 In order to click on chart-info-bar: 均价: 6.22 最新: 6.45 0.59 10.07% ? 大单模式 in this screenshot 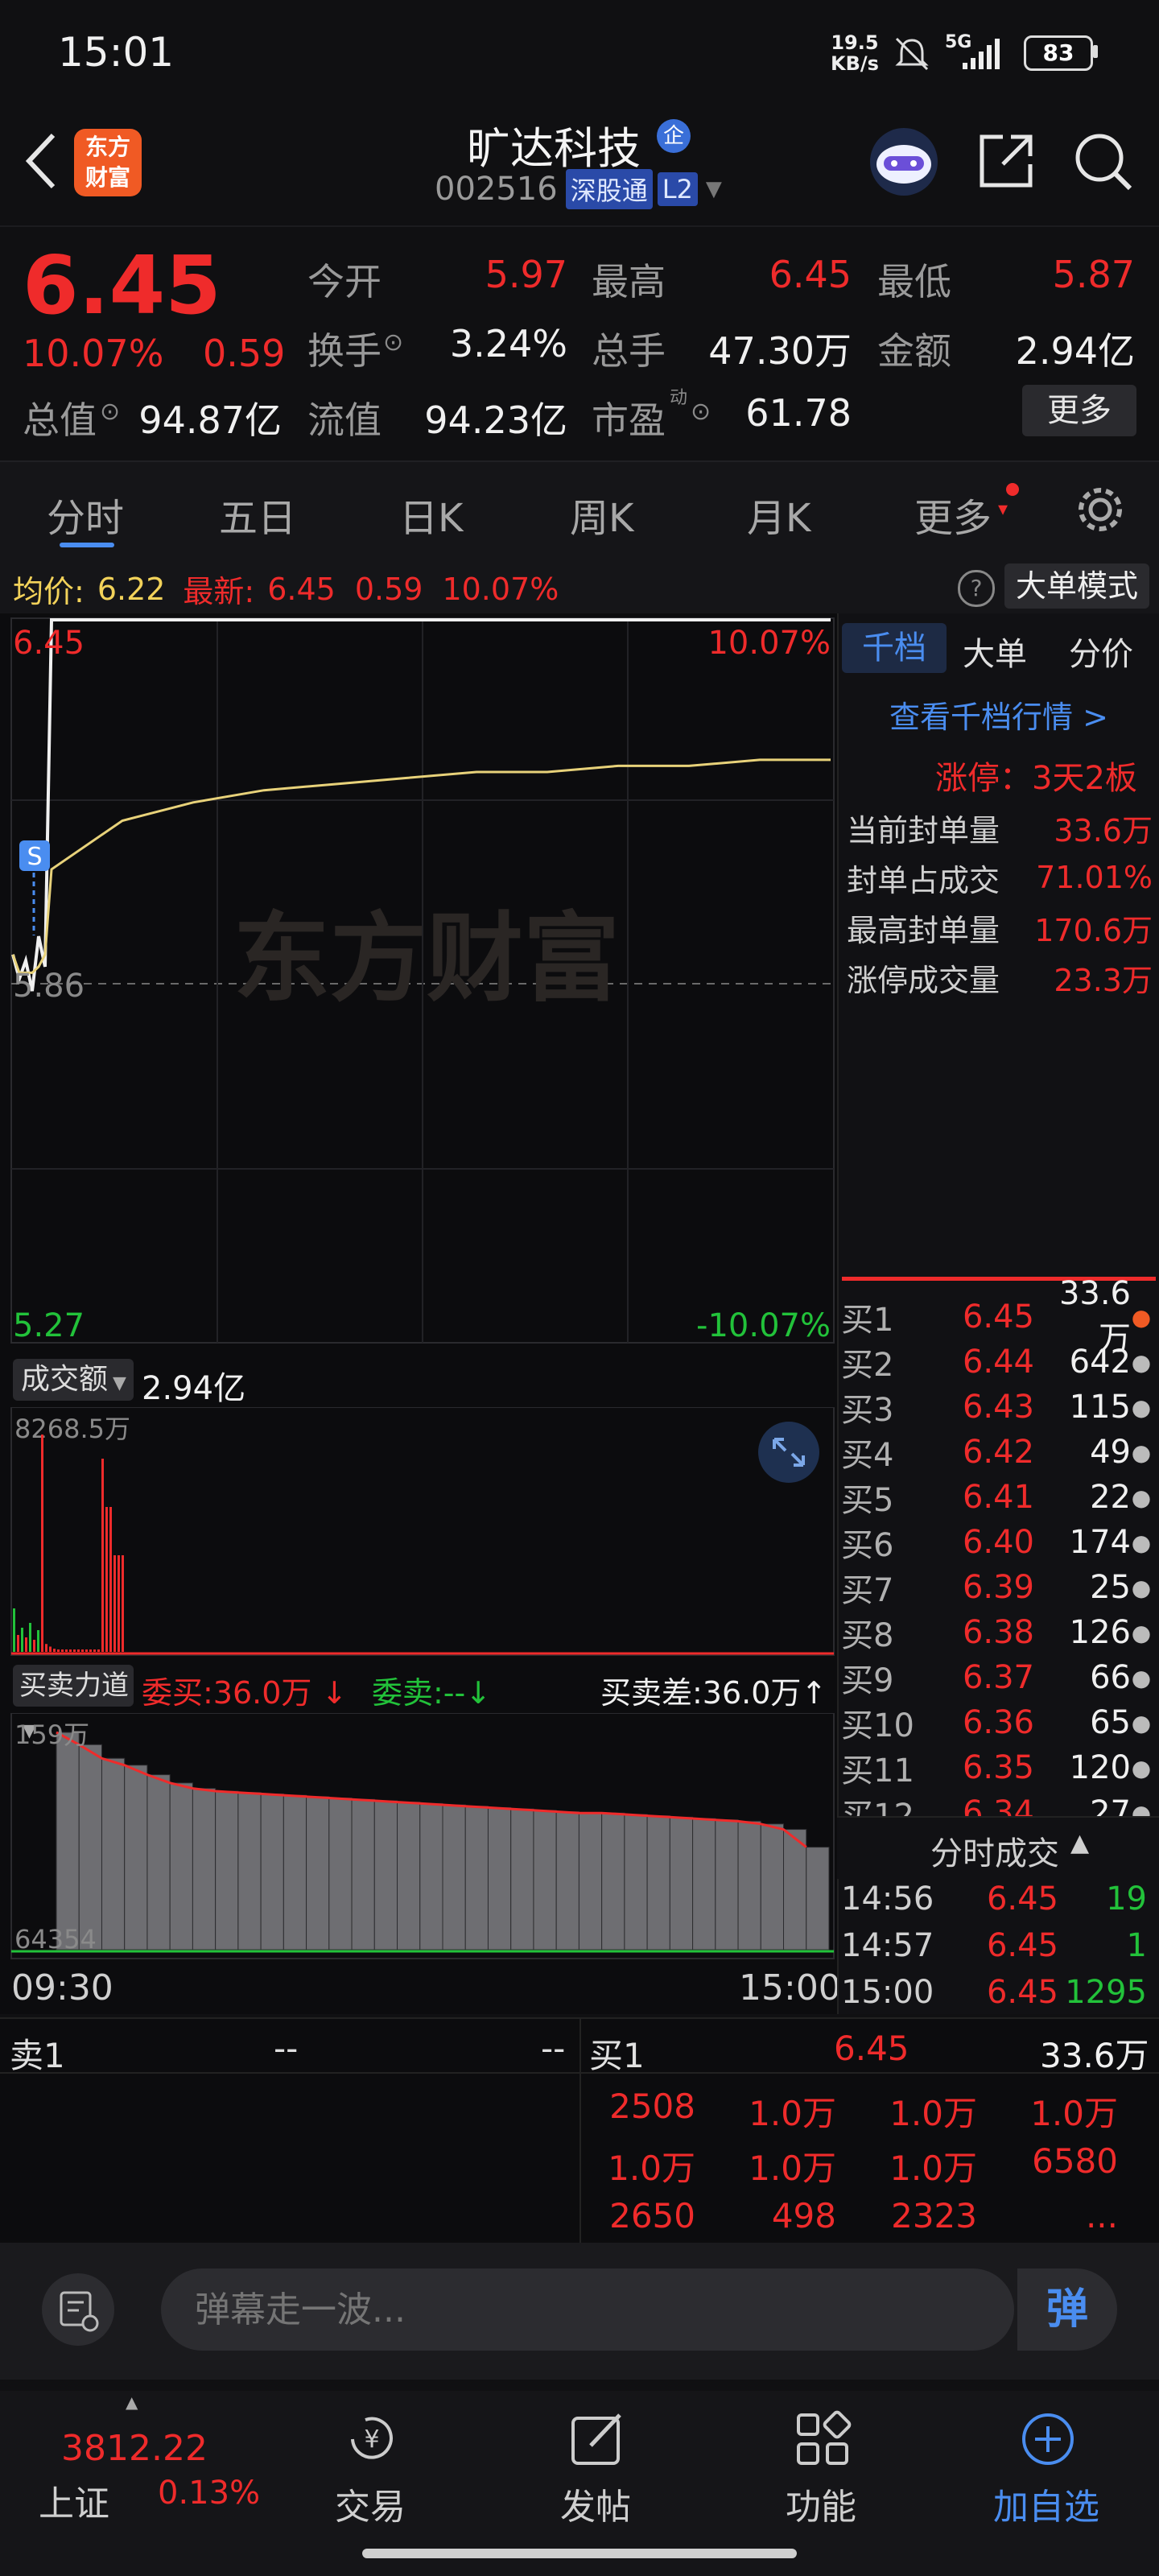, I will do `click(579, 586)`.